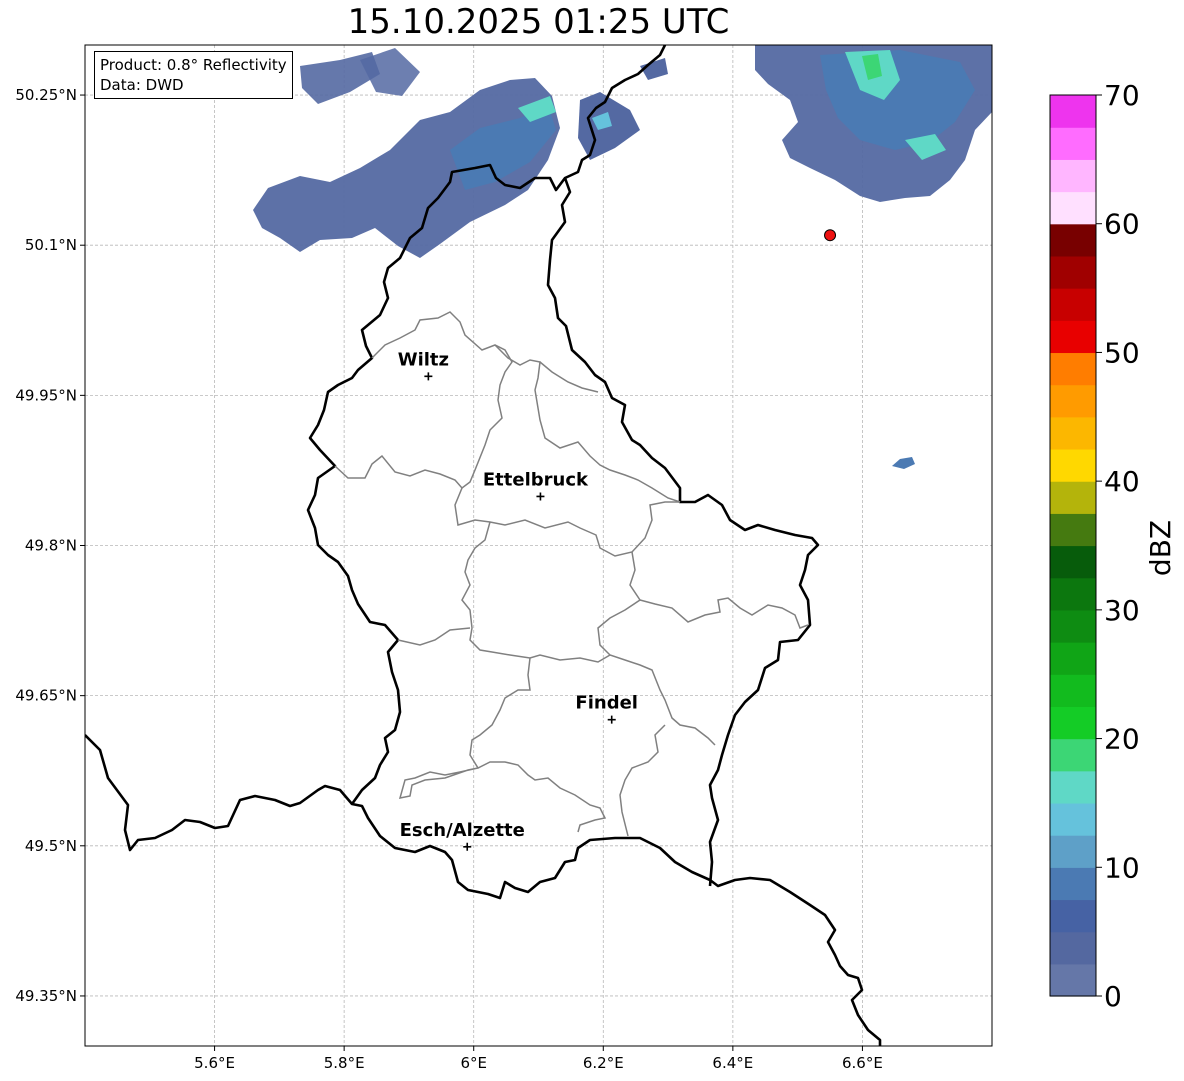 Image resolution: width=1184 pixels, height=1081 pixels. I want to click on colorbar-ticks: 0 10 20 30 40 50 60 70, so click(1118, 546).